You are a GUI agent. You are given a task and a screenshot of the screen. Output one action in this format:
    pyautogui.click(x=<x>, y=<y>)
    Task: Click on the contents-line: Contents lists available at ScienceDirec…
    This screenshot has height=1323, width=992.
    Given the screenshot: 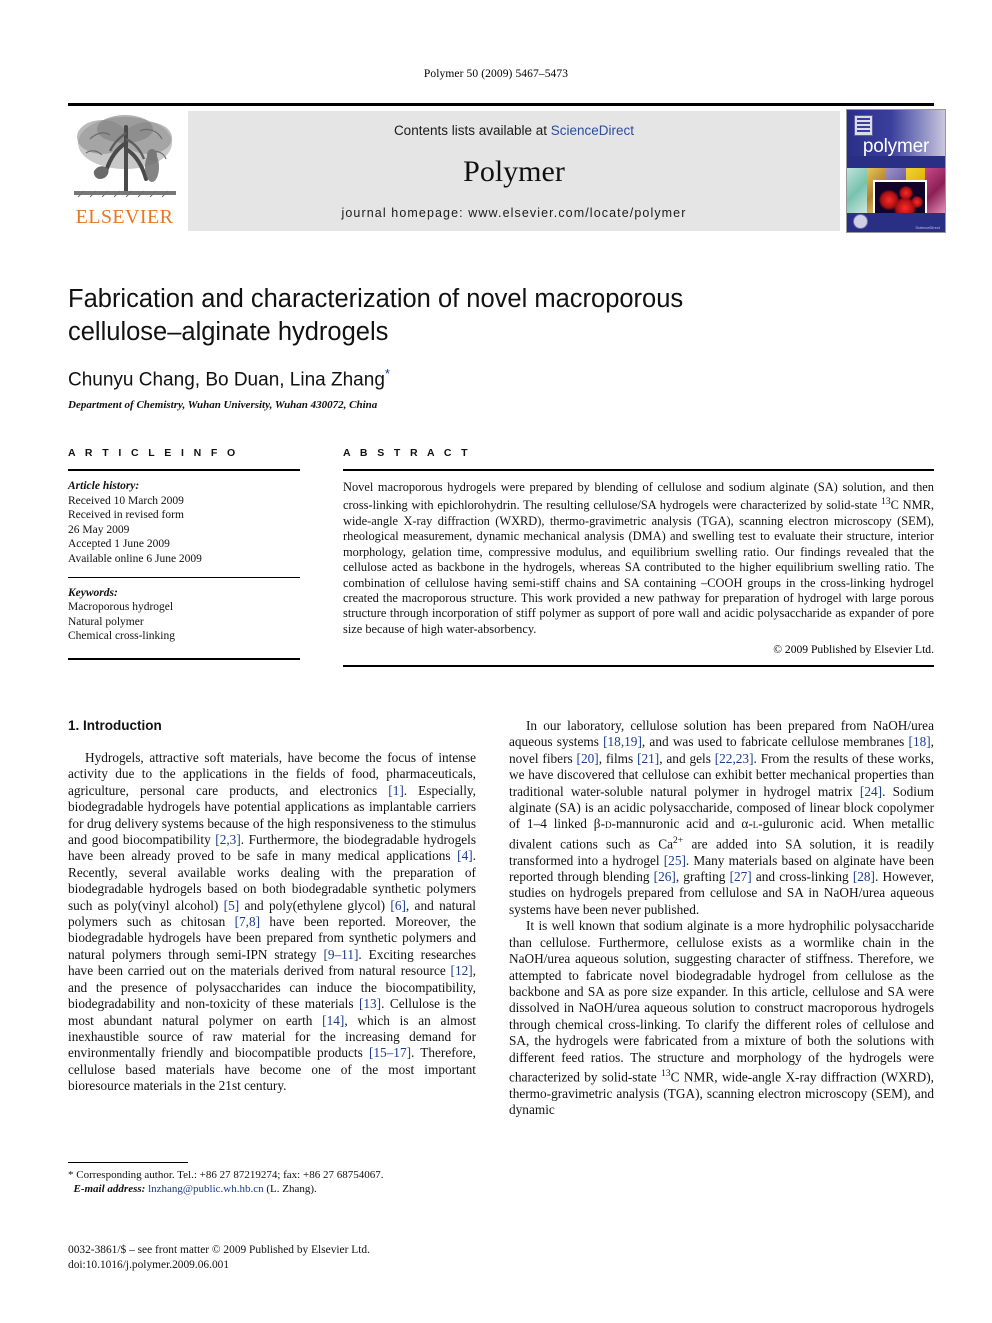 What is the action you would take?
    pyautogui.click(x=514, y=130)
    